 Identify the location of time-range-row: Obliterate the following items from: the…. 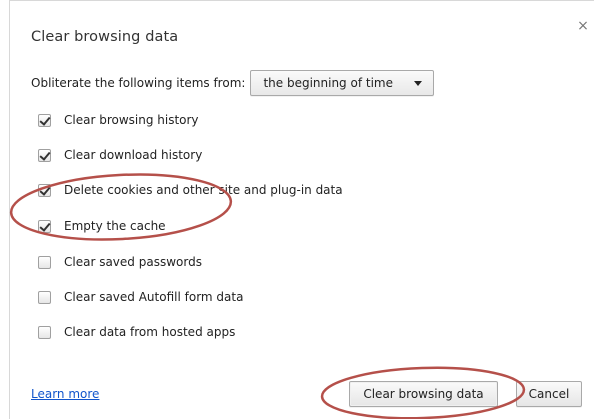
(233, 83).